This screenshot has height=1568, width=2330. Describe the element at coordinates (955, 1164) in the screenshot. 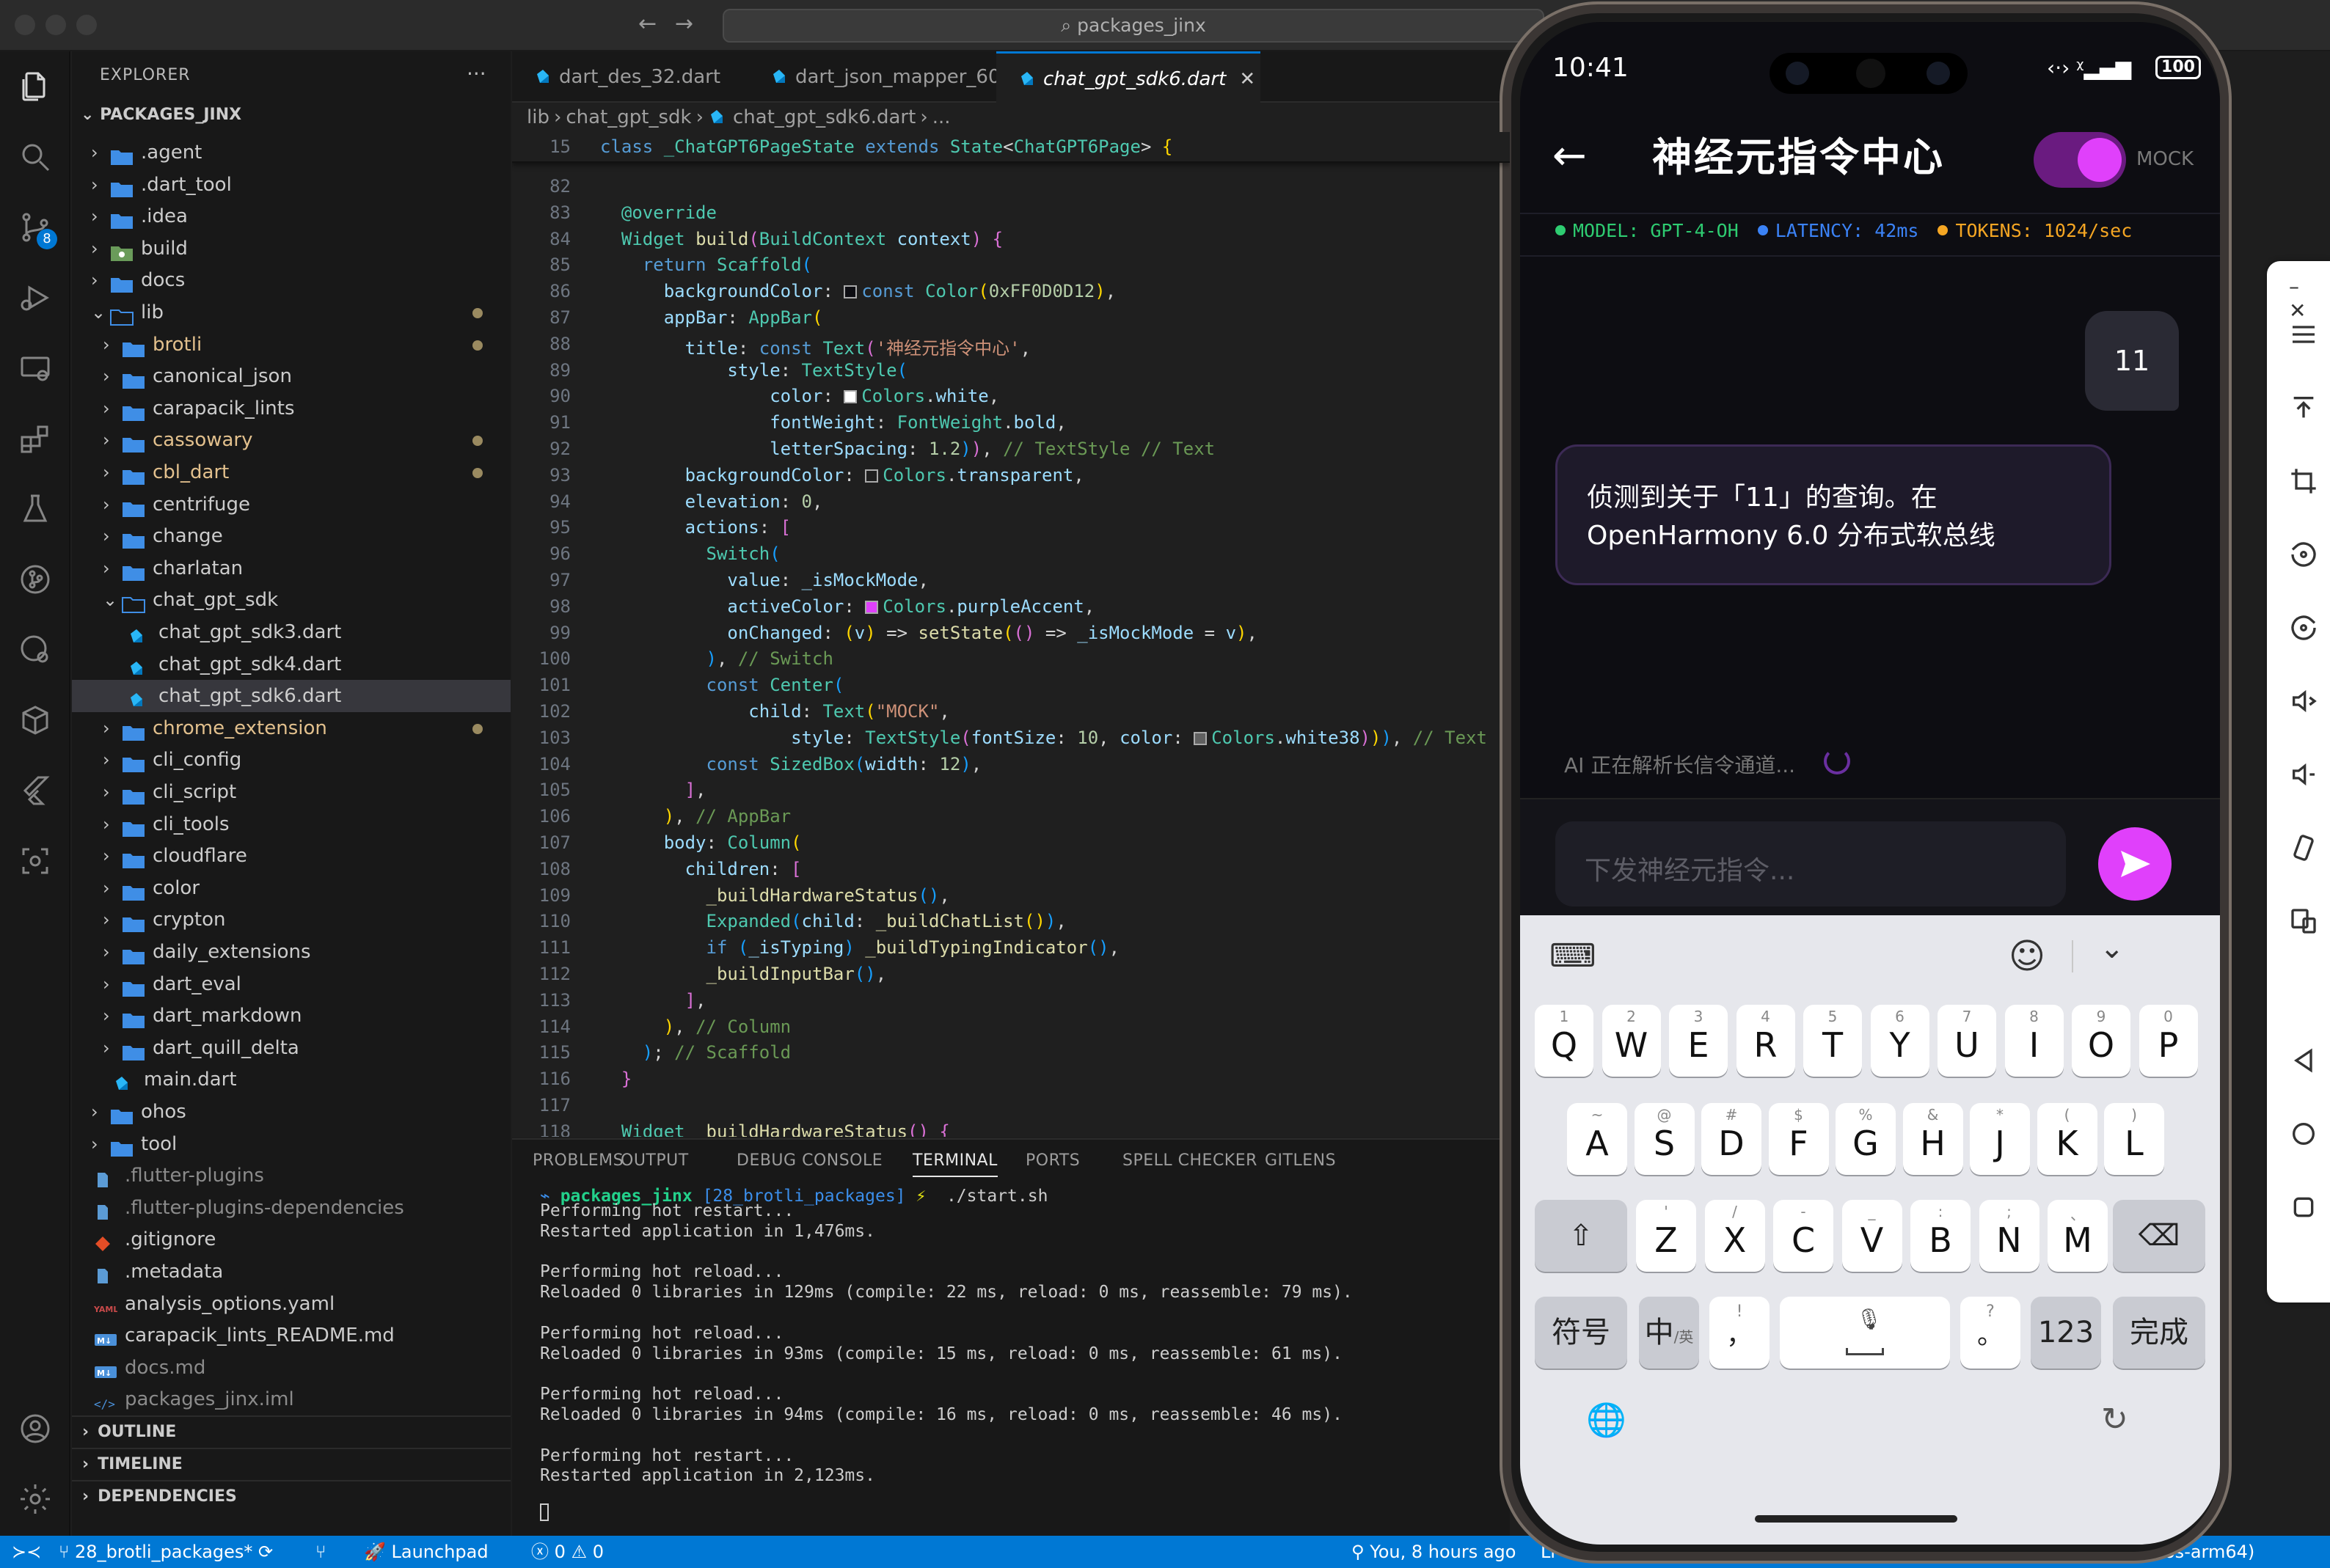

I see `panel-tab-terminal: TERMINAL` at that location.